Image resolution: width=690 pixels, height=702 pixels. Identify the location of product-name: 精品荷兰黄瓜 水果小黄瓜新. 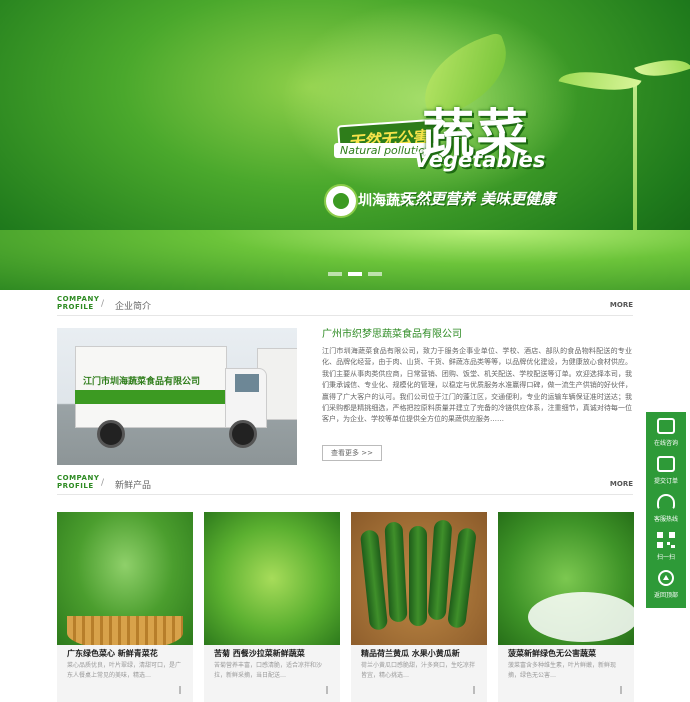
(421, 653).